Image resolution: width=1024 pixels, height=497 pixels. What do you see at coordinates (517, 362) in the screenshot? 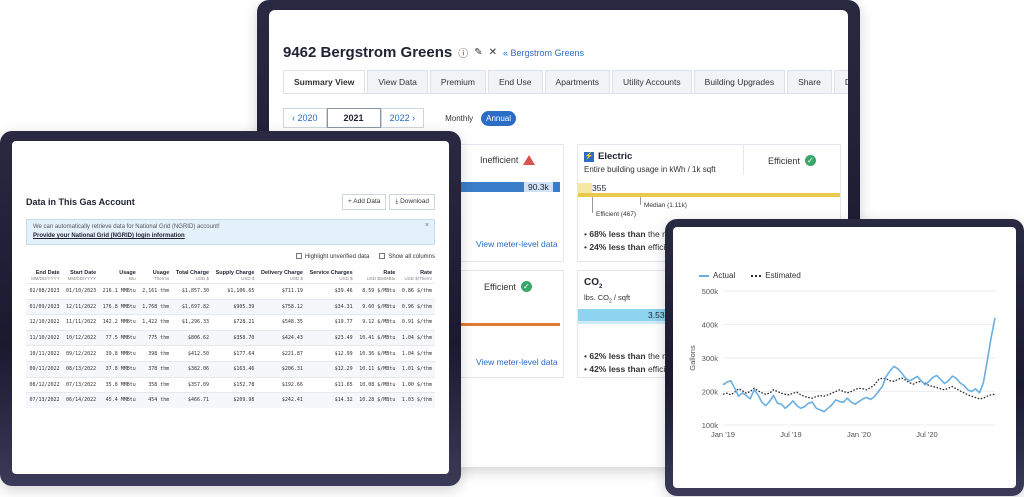
I see `other-meter-link: View meter-level data` at bounding box center [517, 362].